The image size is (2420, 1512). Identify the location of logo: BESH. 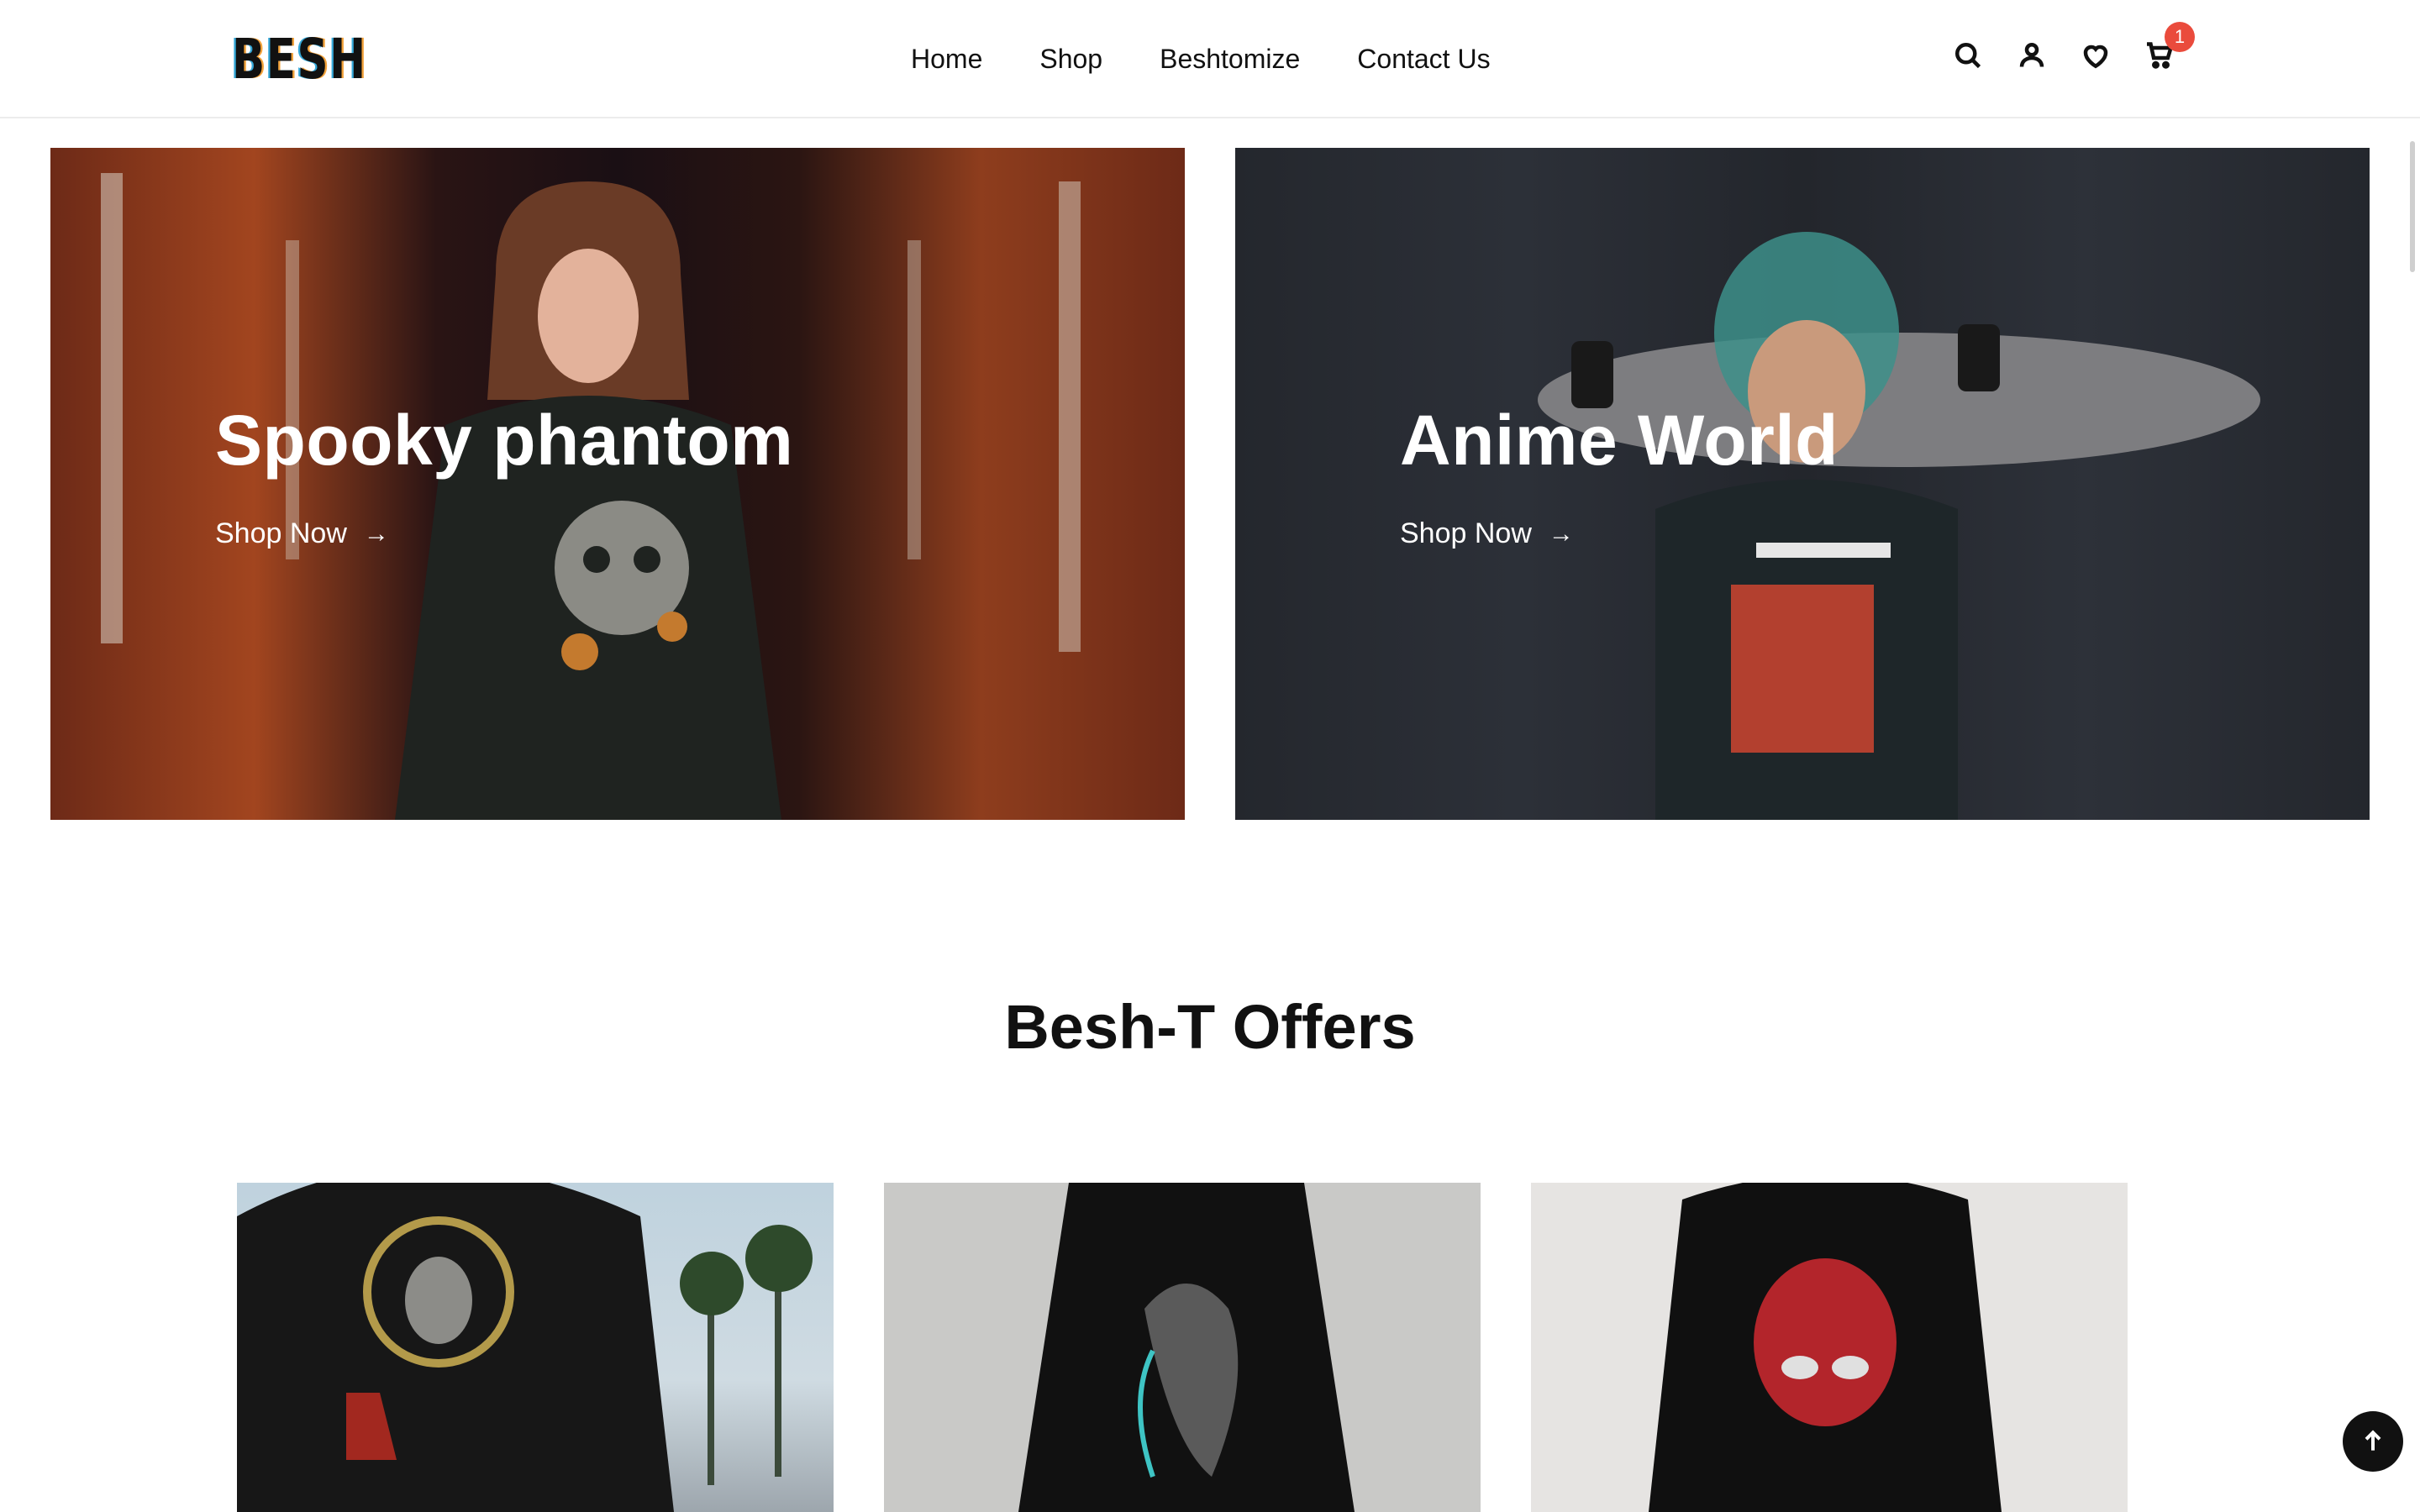
(318, 59).